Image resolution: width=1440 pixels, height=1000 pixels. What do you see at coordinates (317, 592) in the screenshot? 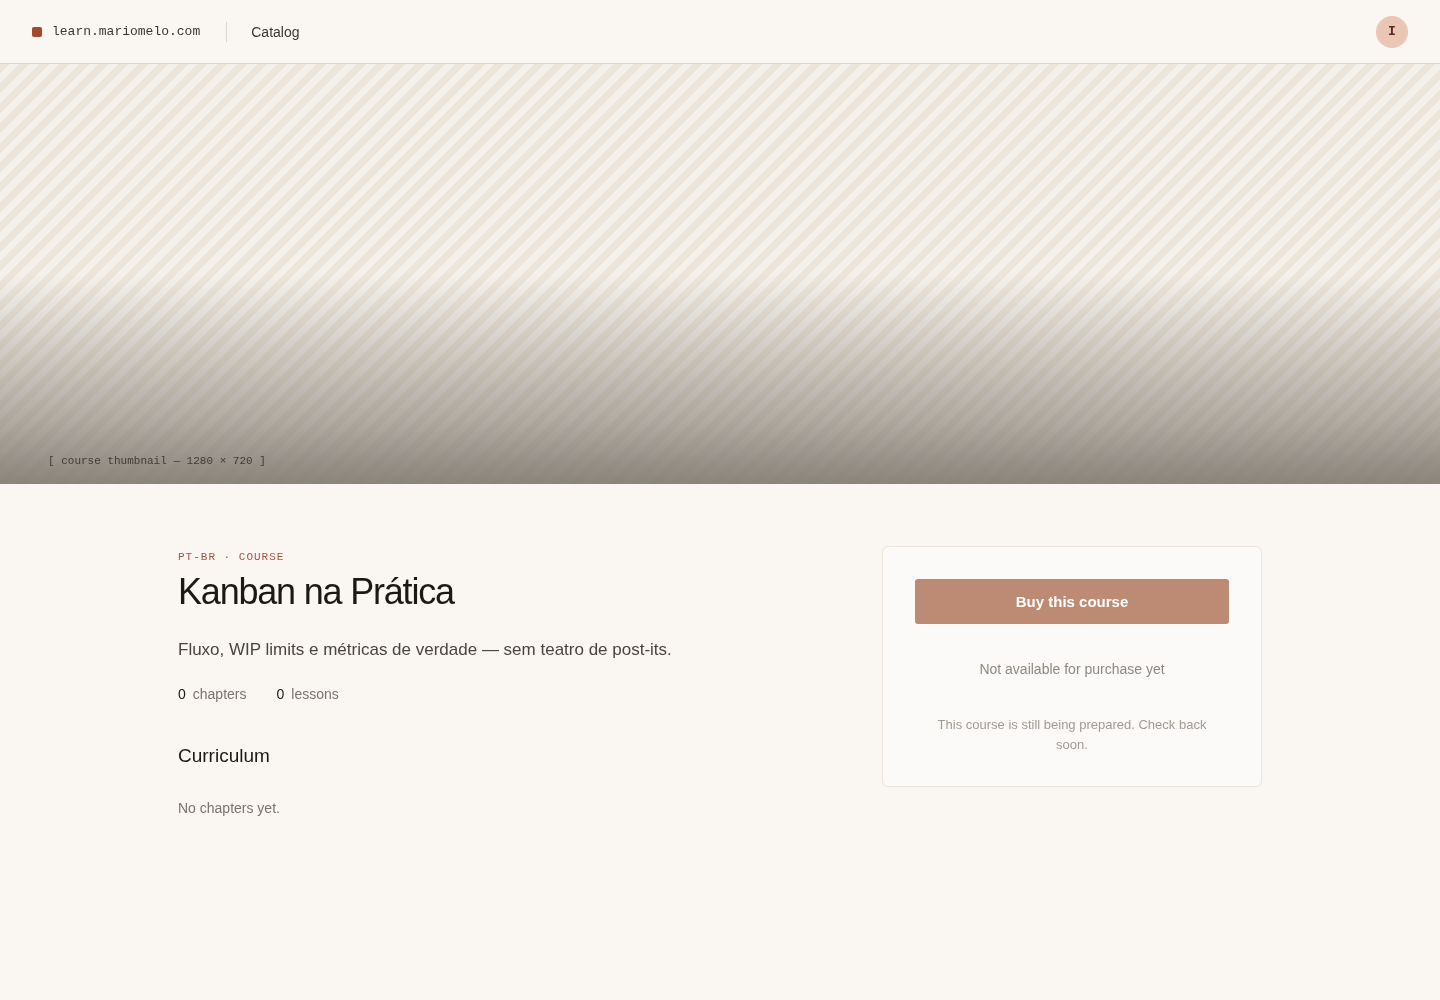
I see `course-title: Kanban na Prática` at bounding box center [317, 592].